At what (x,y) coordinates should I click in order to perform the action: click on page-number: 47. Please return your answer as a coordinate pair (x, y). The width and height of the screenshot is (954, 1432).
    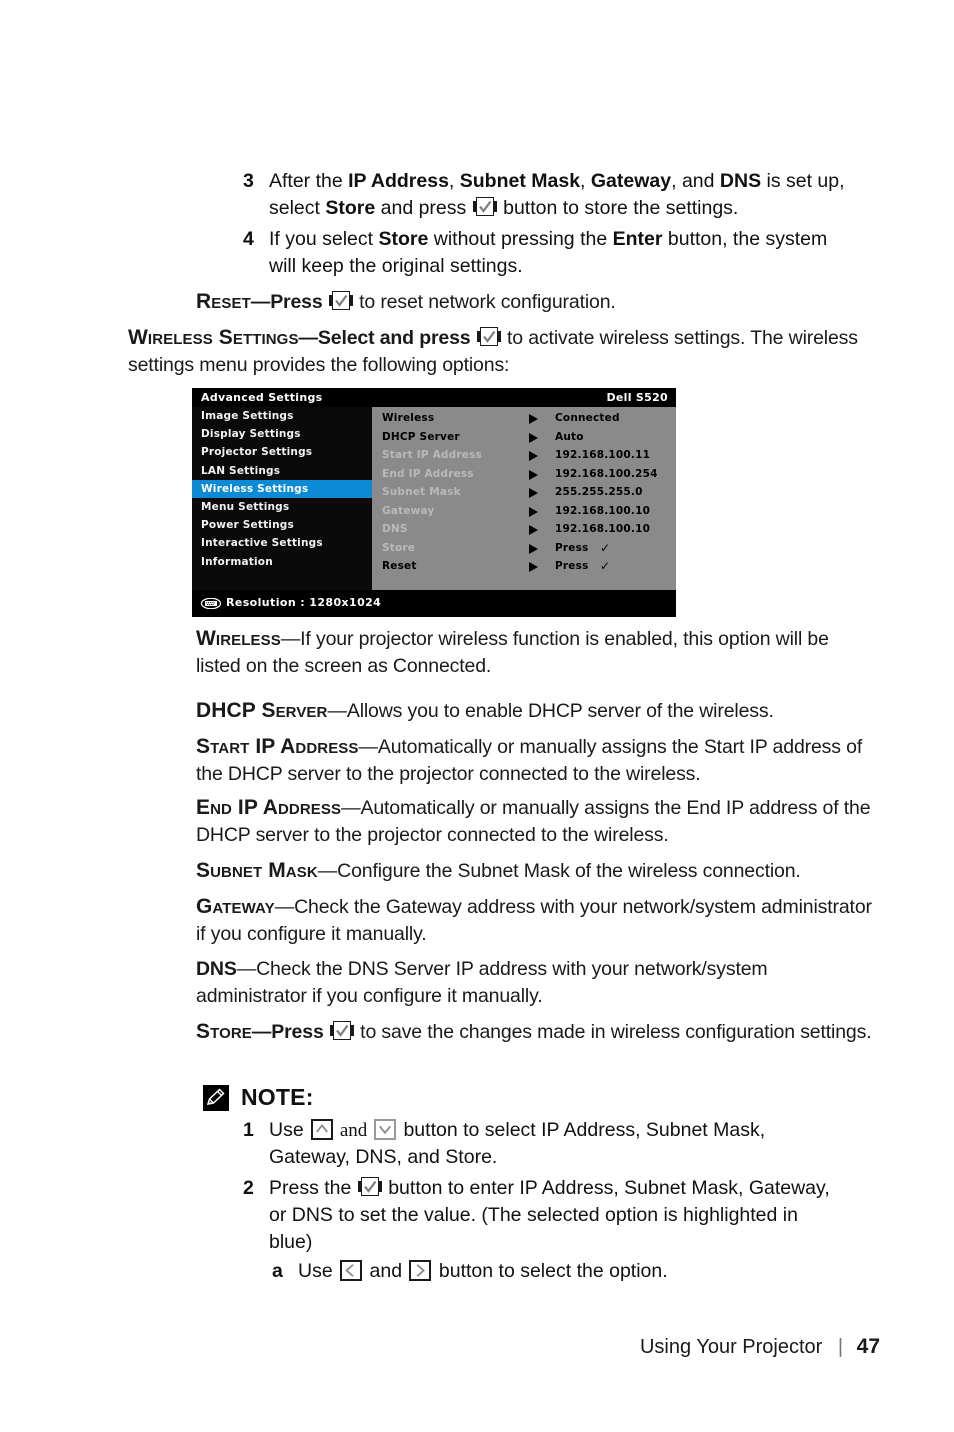
    Looking at the image, I should click on (868, 1346).